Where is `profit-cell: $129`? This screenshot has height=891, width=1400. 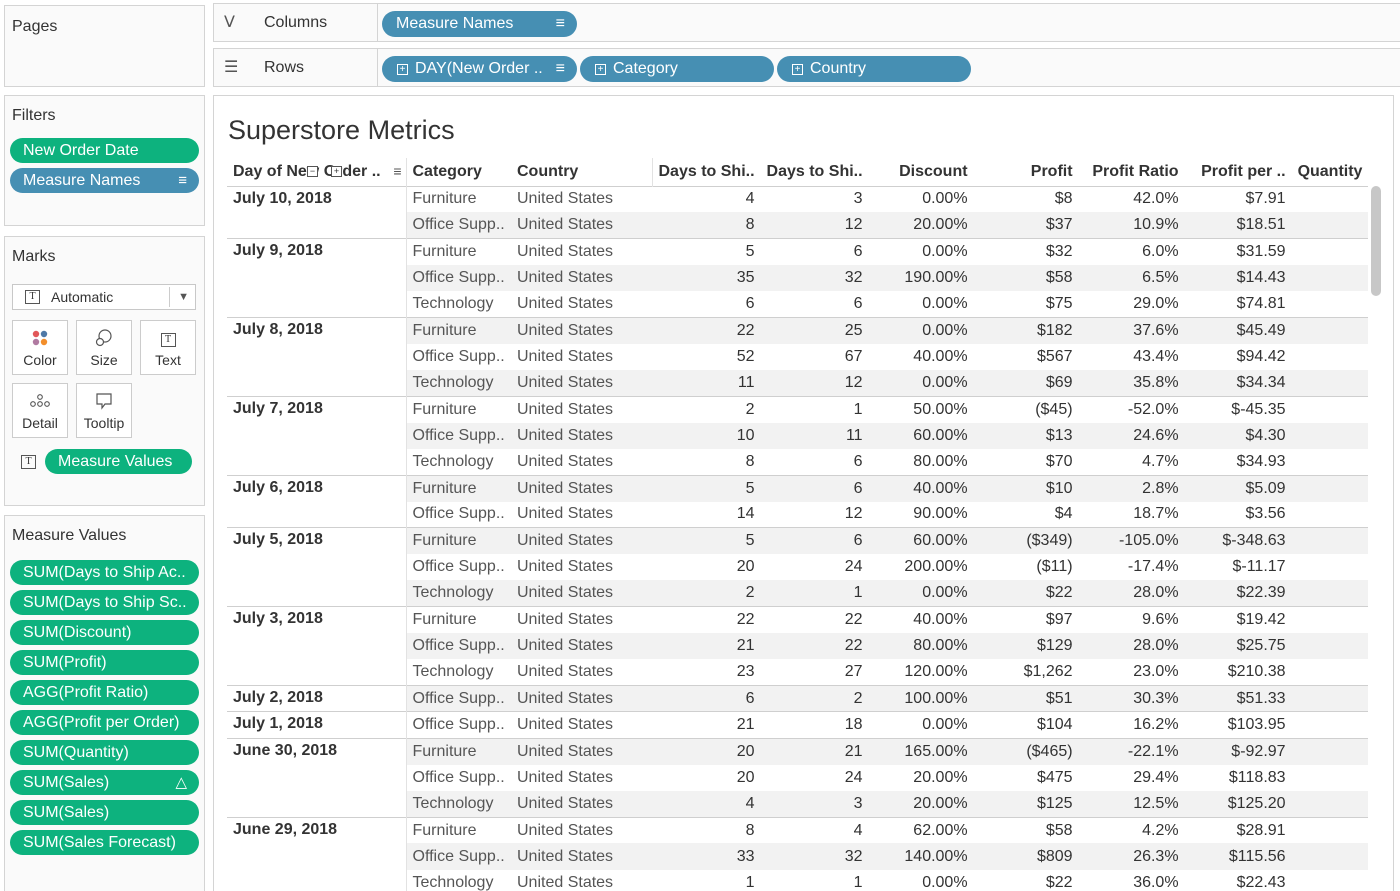 profit-cell: $129 is located at coordinates (1026, 646).